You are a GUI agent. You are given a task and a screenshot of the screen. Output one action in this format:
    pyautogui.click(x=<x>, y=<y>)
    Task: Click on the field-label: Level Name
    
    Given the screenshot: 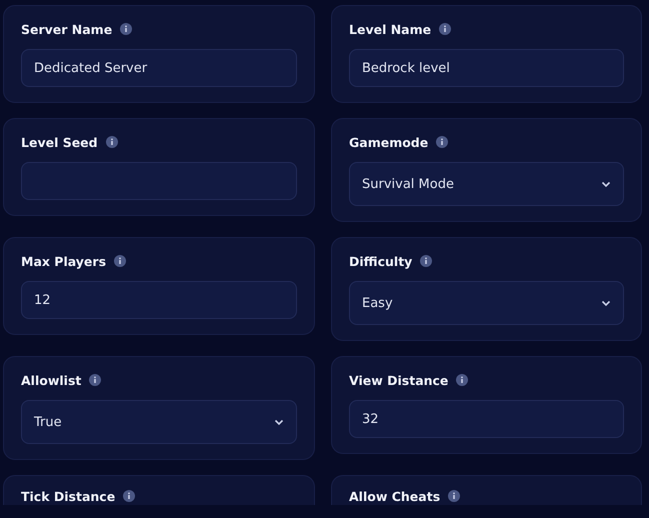 What is the action you would take?
    pyautogui.click(x=390, y=29)
    